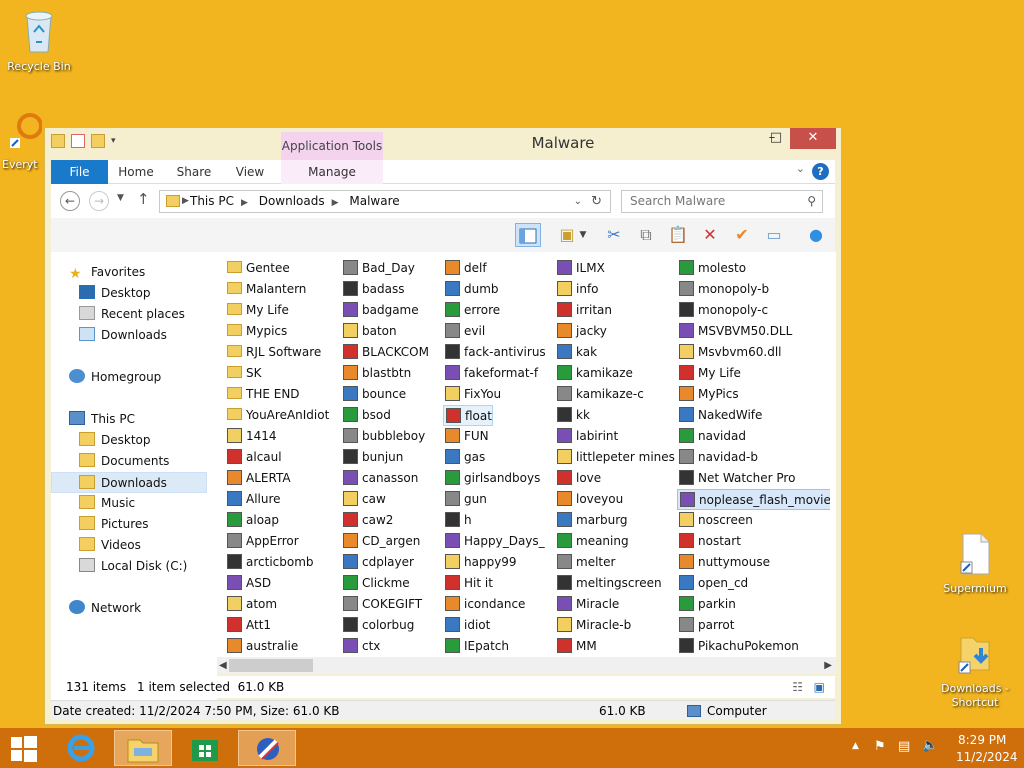 The width and height of the screenshot is (1024, 768). What do you see at coordinates (115, 440) in the screenshot?
I see `nav-pc-desktop: Desktop` at bounding box center [115, 440].